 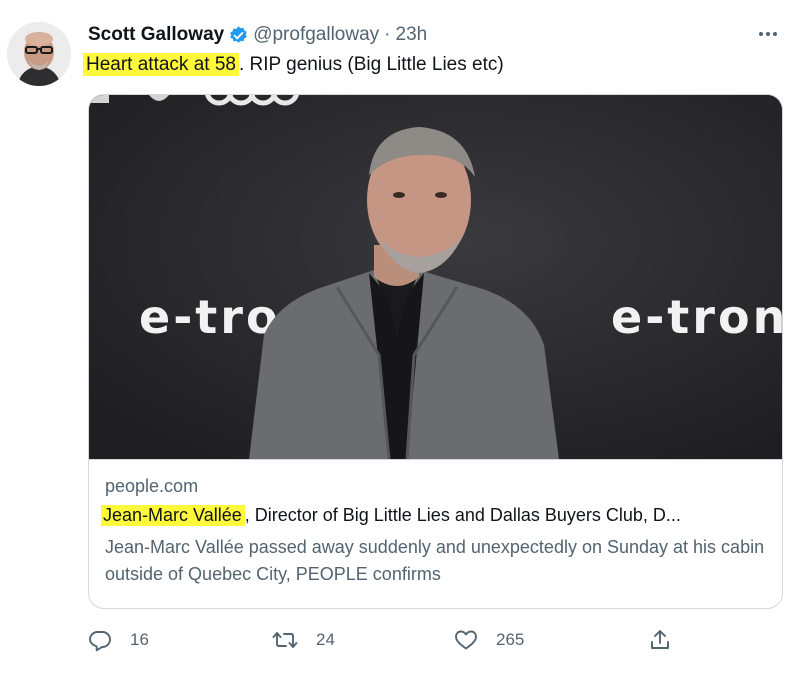 What do you see at coordinates (696, 317) in the screenshot?
I see `backdrop-text-right: e-tron` at bounding box center [696, 317].